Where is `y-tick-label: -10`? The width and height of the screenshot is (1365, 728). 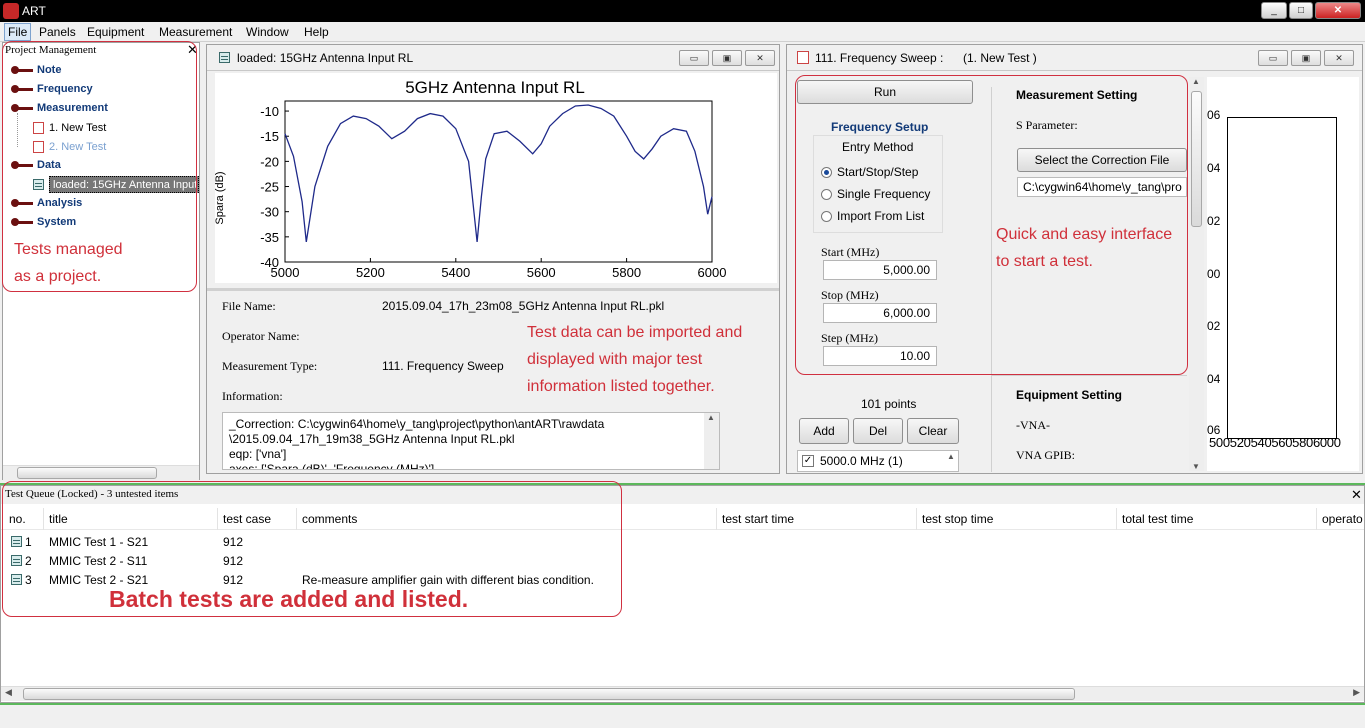 y-tick-label: -10 is located at coordinates (269, 111).